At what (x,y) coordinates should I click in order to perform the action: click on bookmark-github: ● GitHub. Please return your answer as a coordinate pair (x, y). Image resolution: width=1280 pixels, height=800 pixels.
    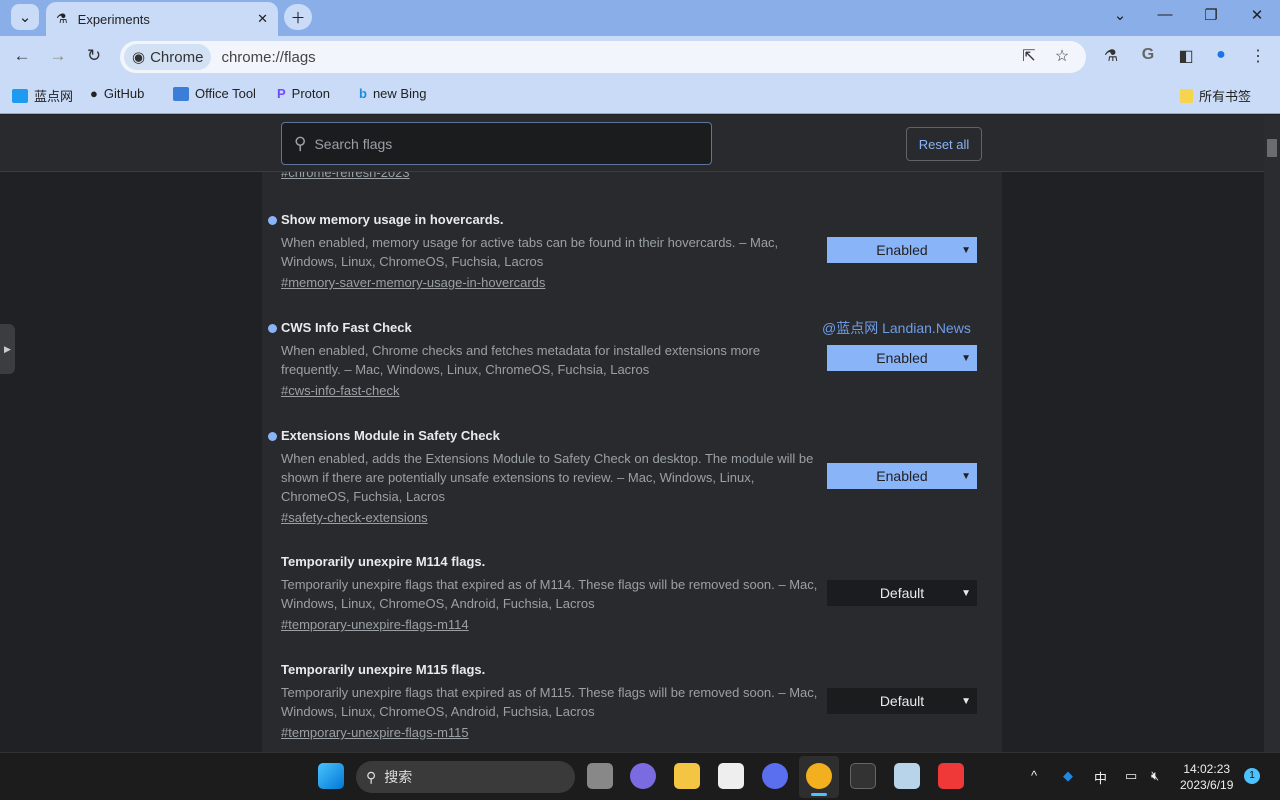
    Looking at the image, I should click on (117, 93).